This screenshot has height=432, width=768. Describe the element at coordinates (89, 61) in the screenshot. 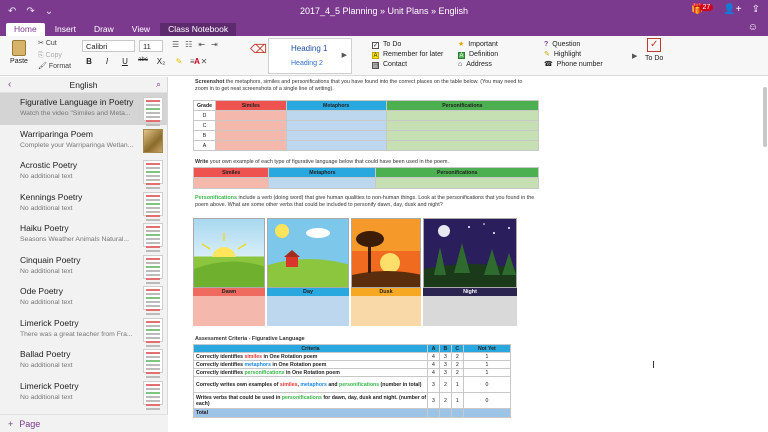

I see `bold-button: B` at that location.